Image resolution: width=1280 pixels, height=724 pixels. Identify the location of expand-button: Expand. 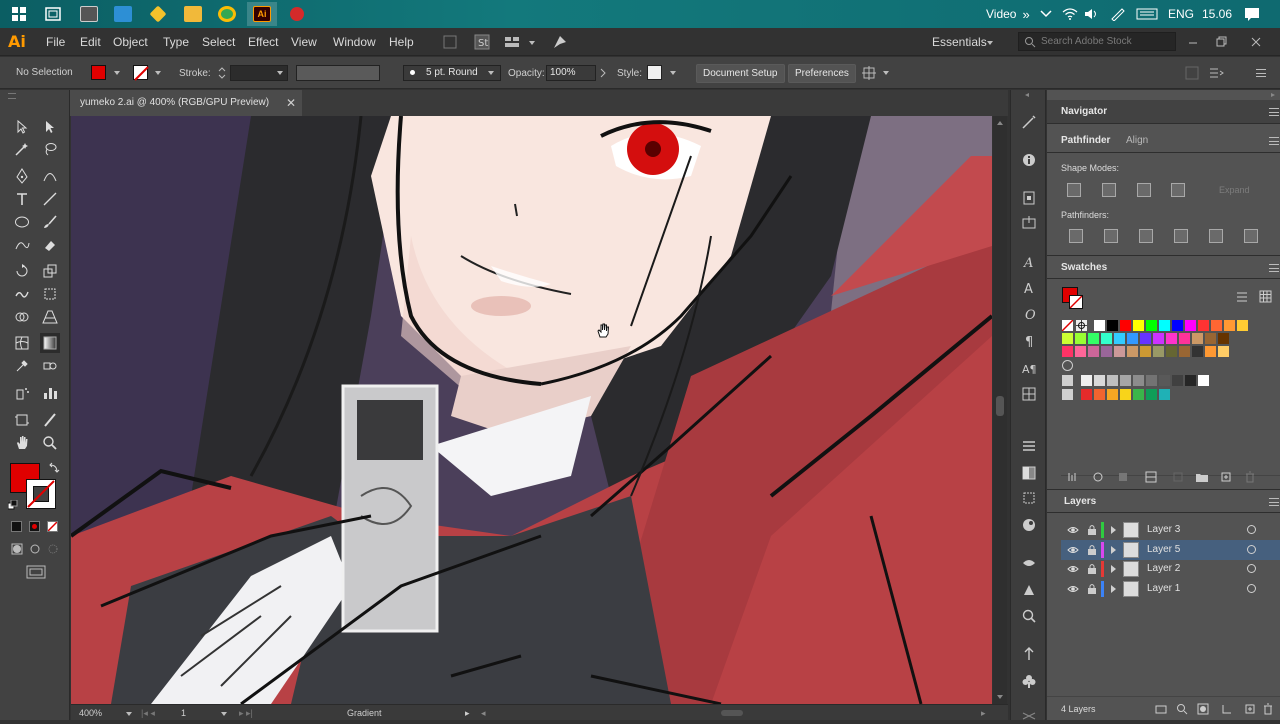
(1234, 190).